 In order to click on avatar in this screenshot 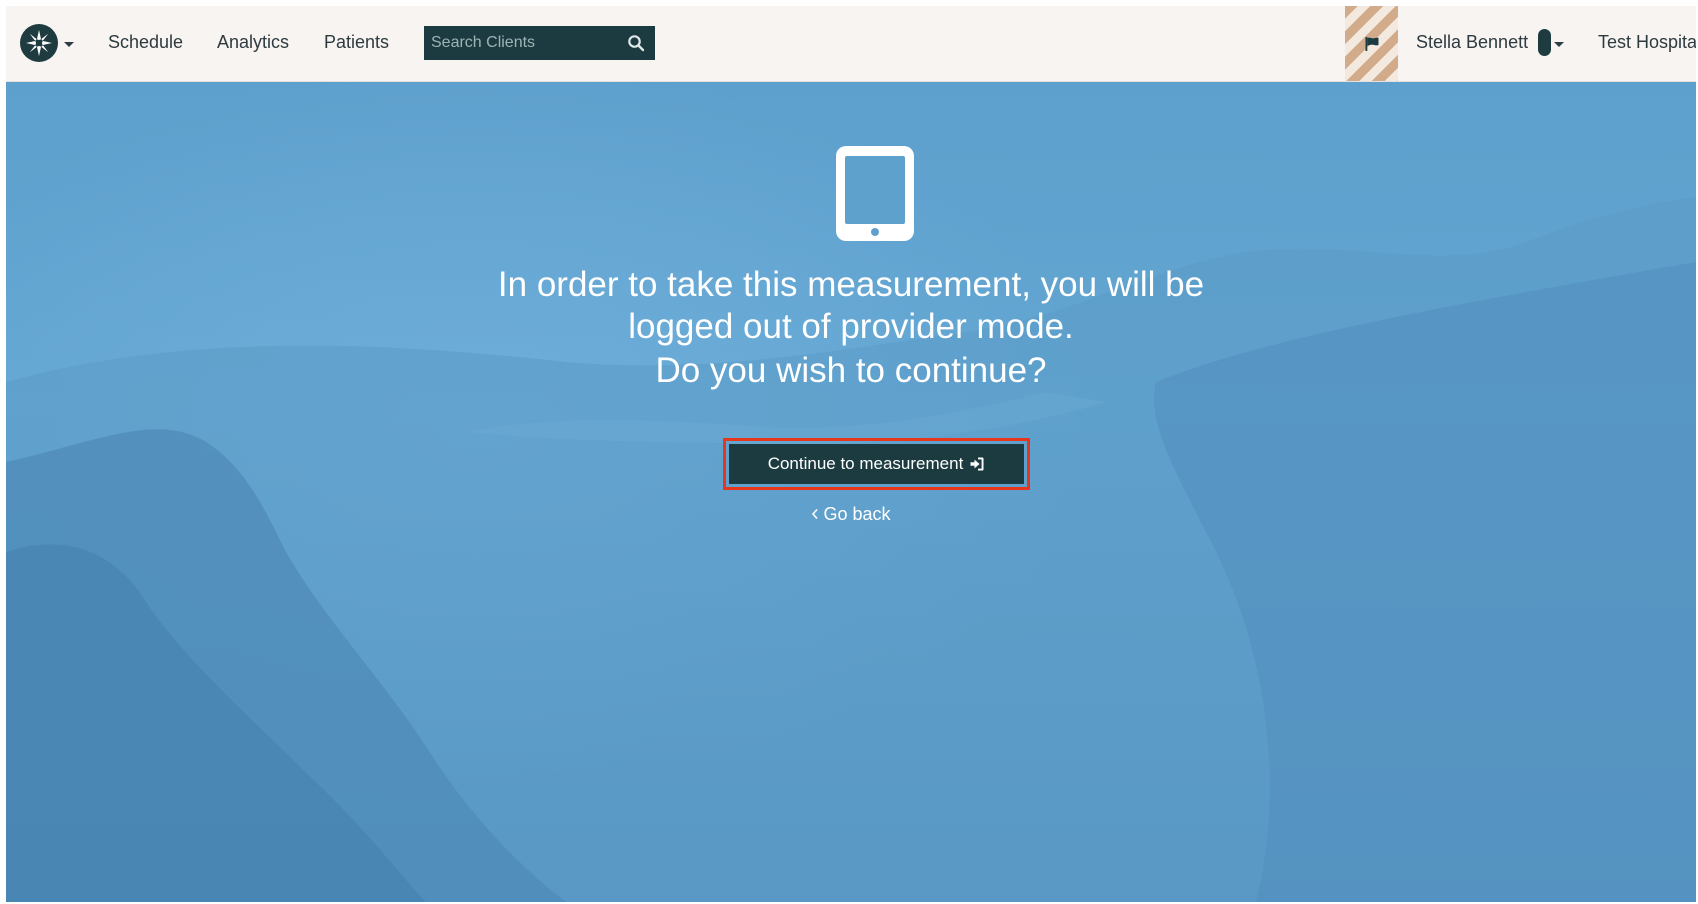, I will do `click(1544, 42)`.